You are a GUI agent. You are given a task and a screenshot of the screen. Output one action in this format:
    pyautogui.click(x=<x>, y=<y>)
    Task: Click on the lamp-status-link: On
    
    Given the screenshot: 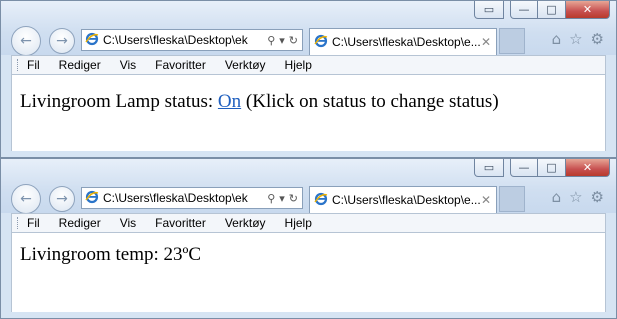 What is the action you would take?
    pyautogui.click(x=229, y=101)
    